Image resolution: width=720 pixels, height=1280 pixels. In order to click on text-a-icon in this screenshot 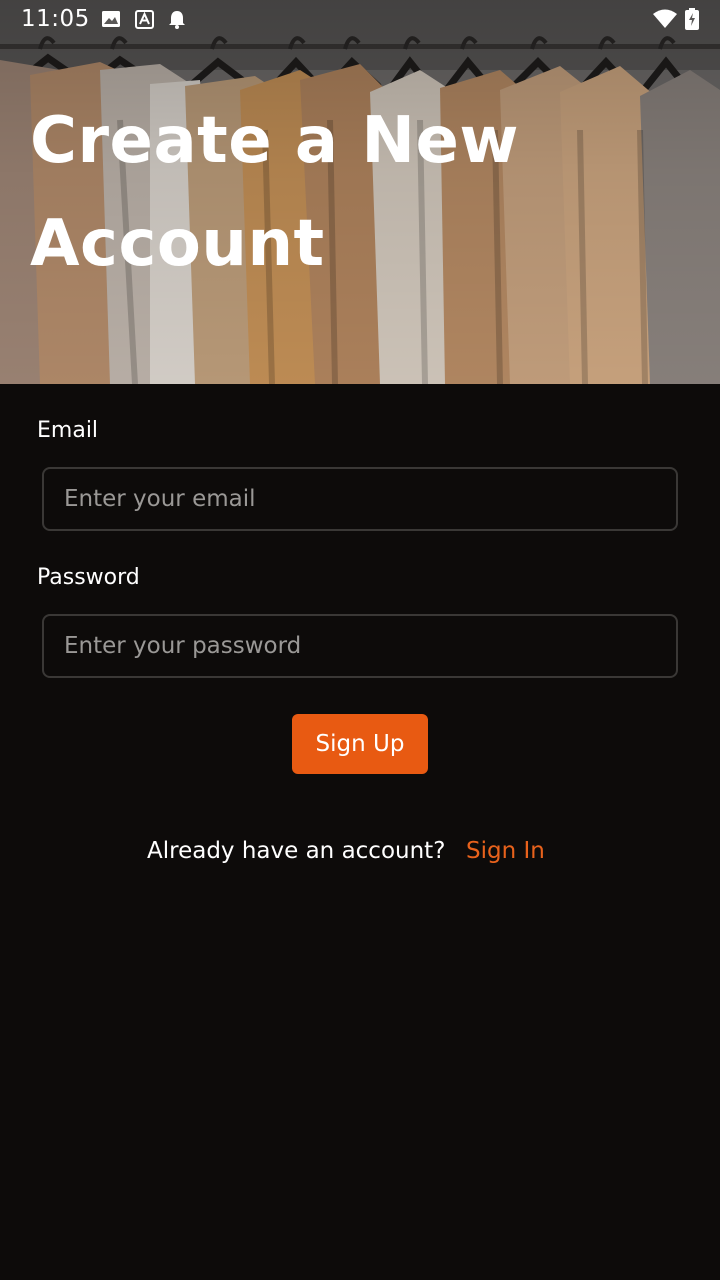, I will do `click(145, 19)`.